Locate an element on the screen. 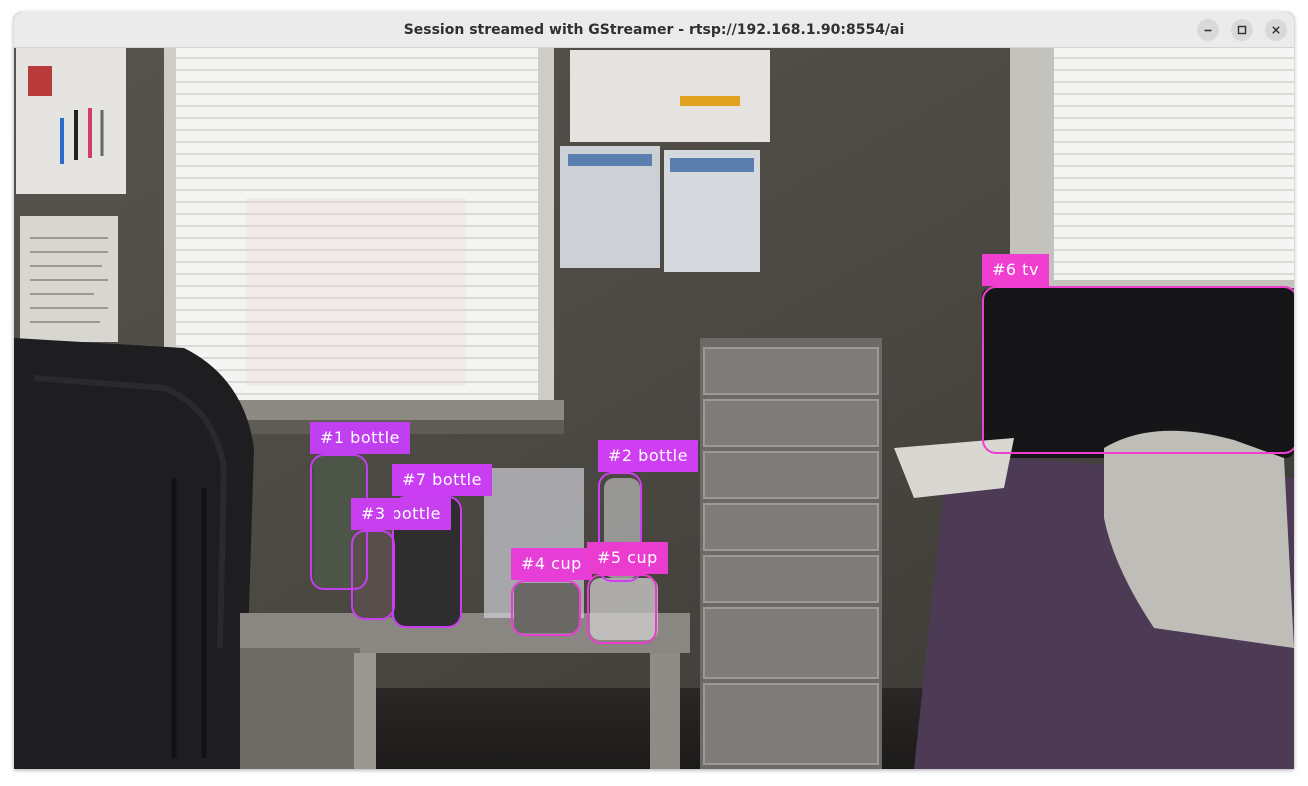 This screenshot has height=786, width=1308. close-button is located at coordinates (1276, 30).